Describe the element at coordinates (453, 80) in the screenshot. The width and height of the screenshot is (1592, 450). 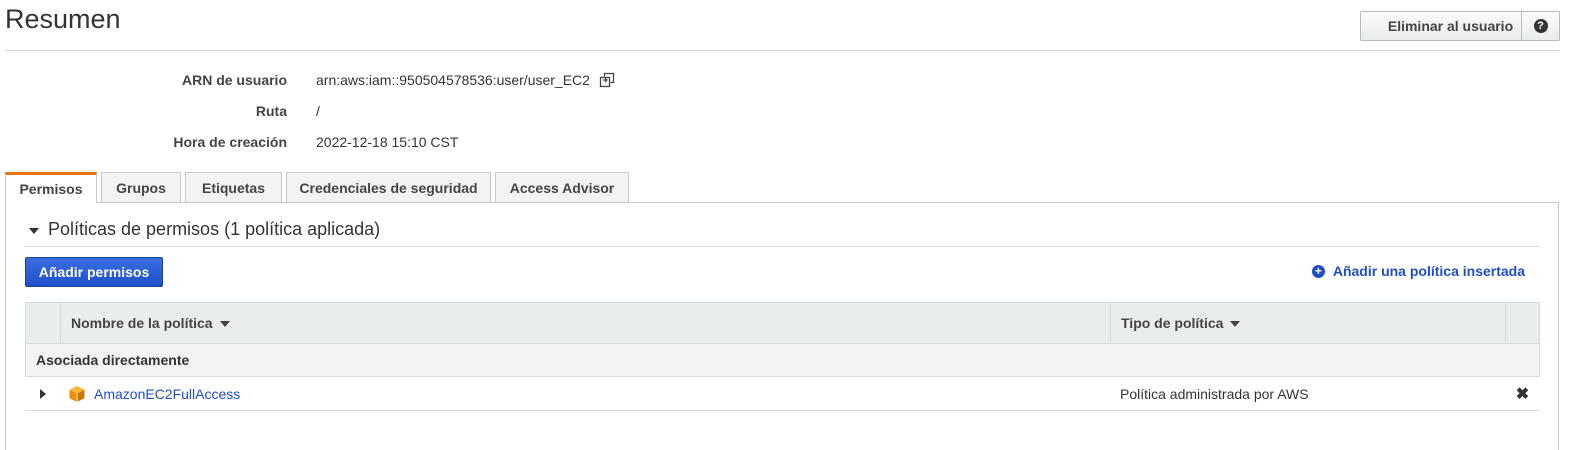
I see `arn-value: arn:aws:iam::950504578536:user/user_EC2` at that location.